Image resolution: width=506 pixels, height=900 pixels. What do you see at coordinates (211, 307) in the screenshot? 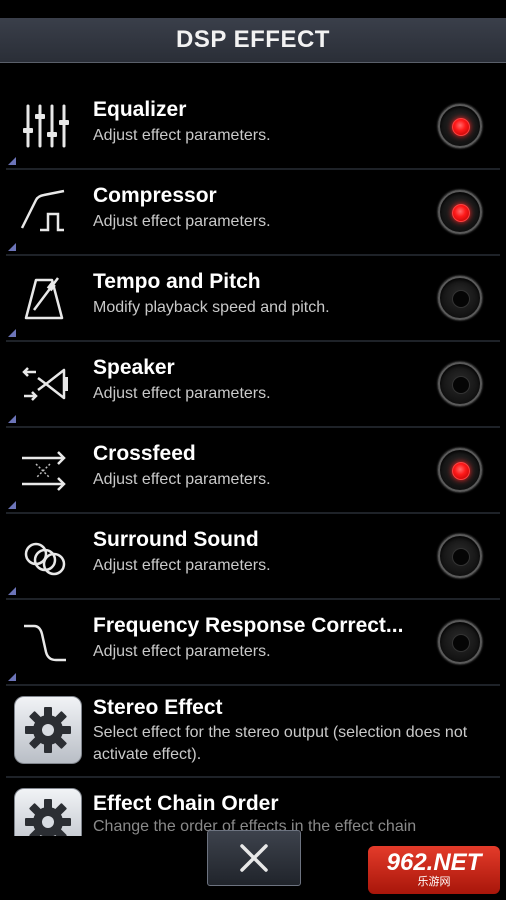
I see `effect-description: Modify playback speed and pitch.` at bounding box center [211, 307].